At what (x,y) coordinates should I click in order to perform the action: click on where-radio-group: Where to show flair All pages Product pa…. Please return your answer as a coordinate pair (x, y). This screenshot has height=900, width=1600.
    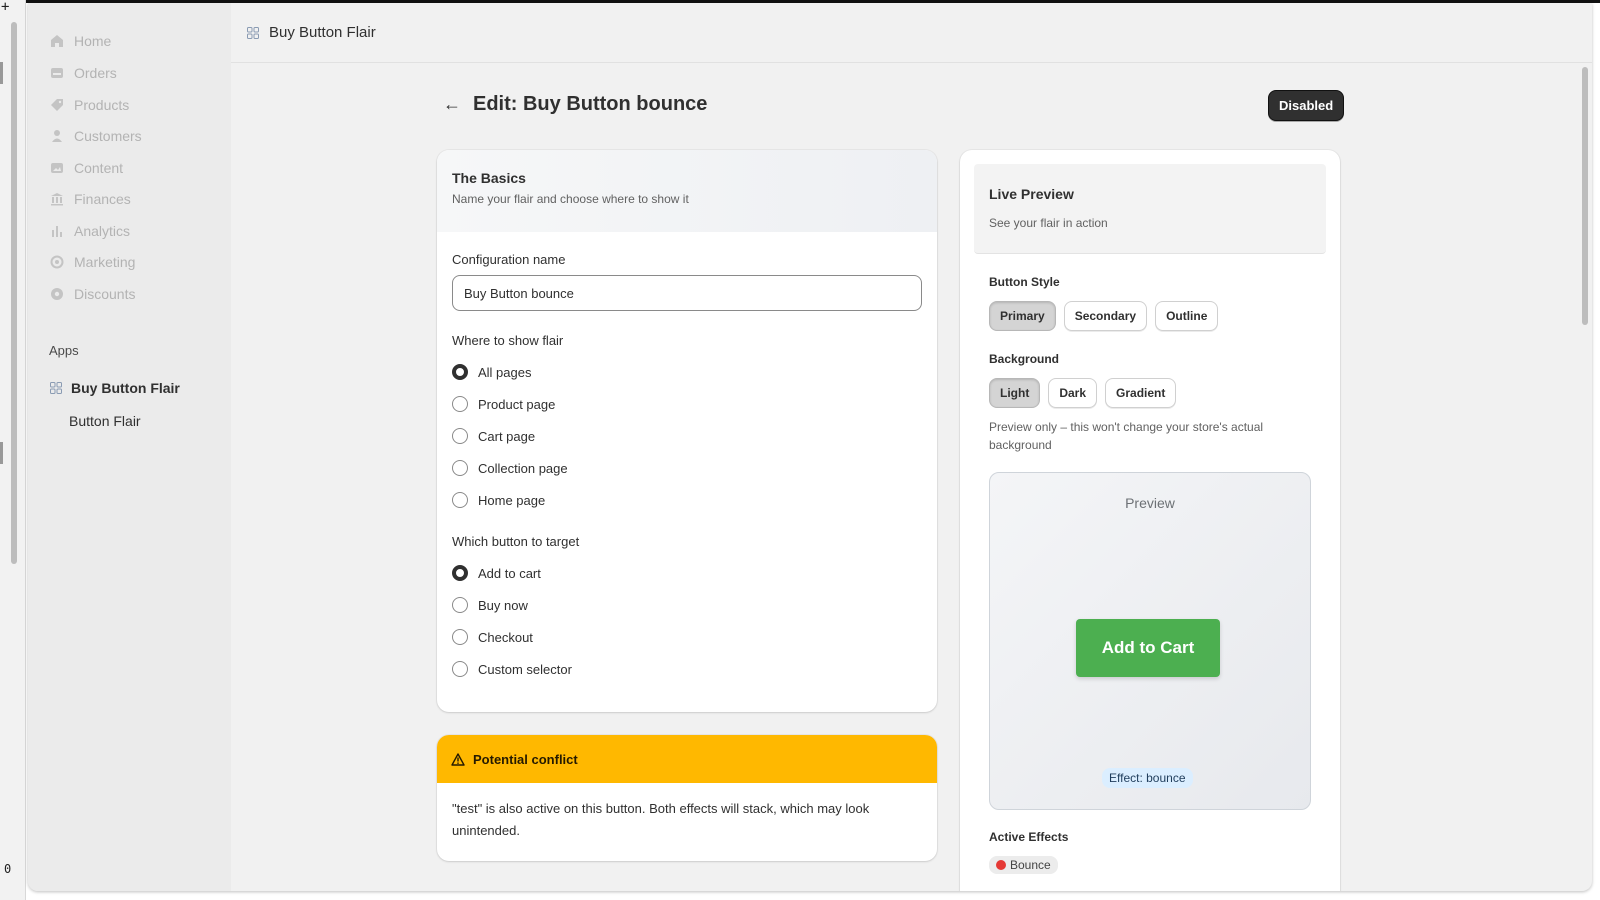
    Looking at the image, I should click on (687, 424).